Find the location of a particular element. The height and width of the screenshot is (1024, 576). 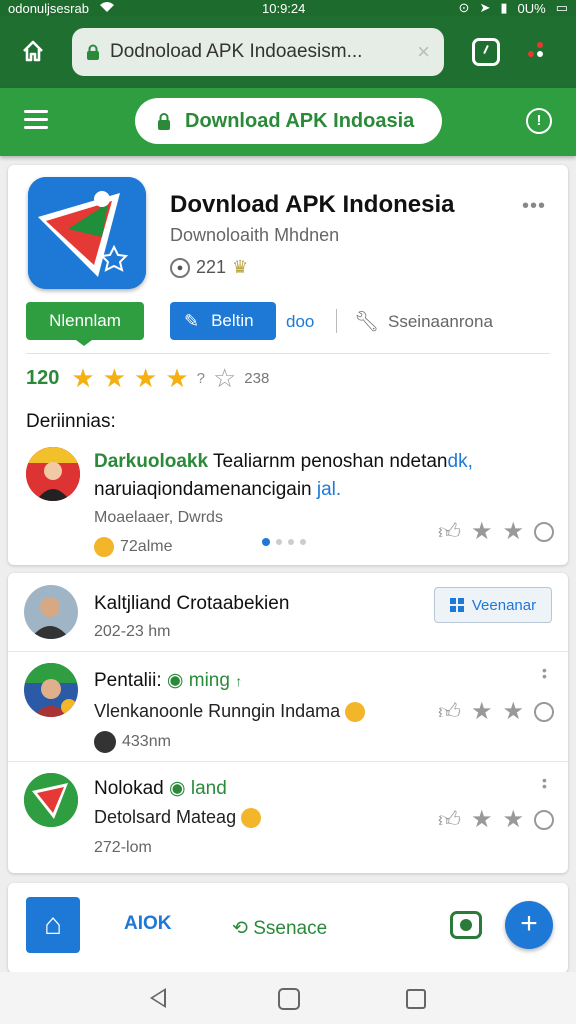

feed-title-tag: ◉ land is located at coordinates (198, 788).